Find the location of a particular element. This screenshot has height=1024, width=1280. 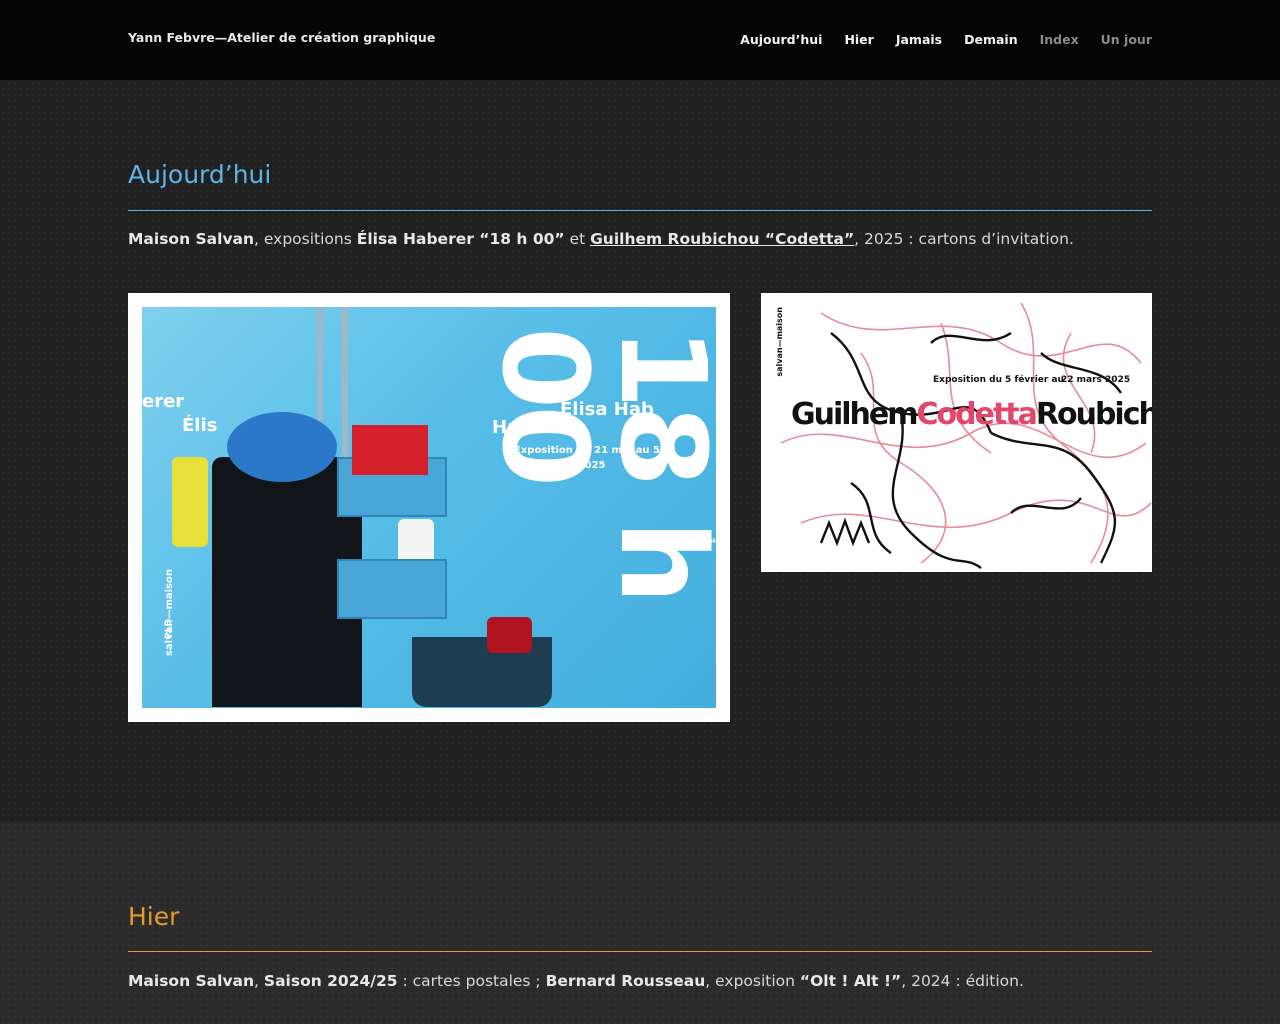

feather-duster is located at coordinates (282, 447).